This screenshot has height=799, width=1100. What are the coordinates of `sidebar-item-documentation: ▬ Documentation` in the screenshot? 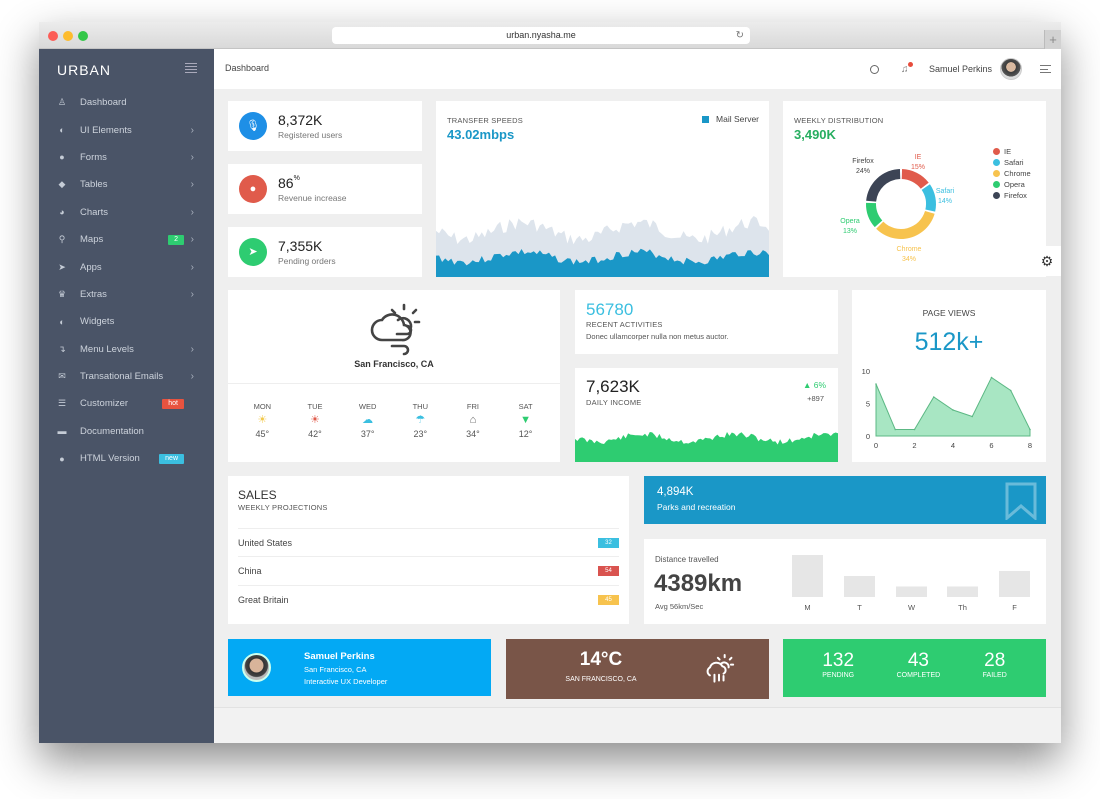 It's located at (126, 431).